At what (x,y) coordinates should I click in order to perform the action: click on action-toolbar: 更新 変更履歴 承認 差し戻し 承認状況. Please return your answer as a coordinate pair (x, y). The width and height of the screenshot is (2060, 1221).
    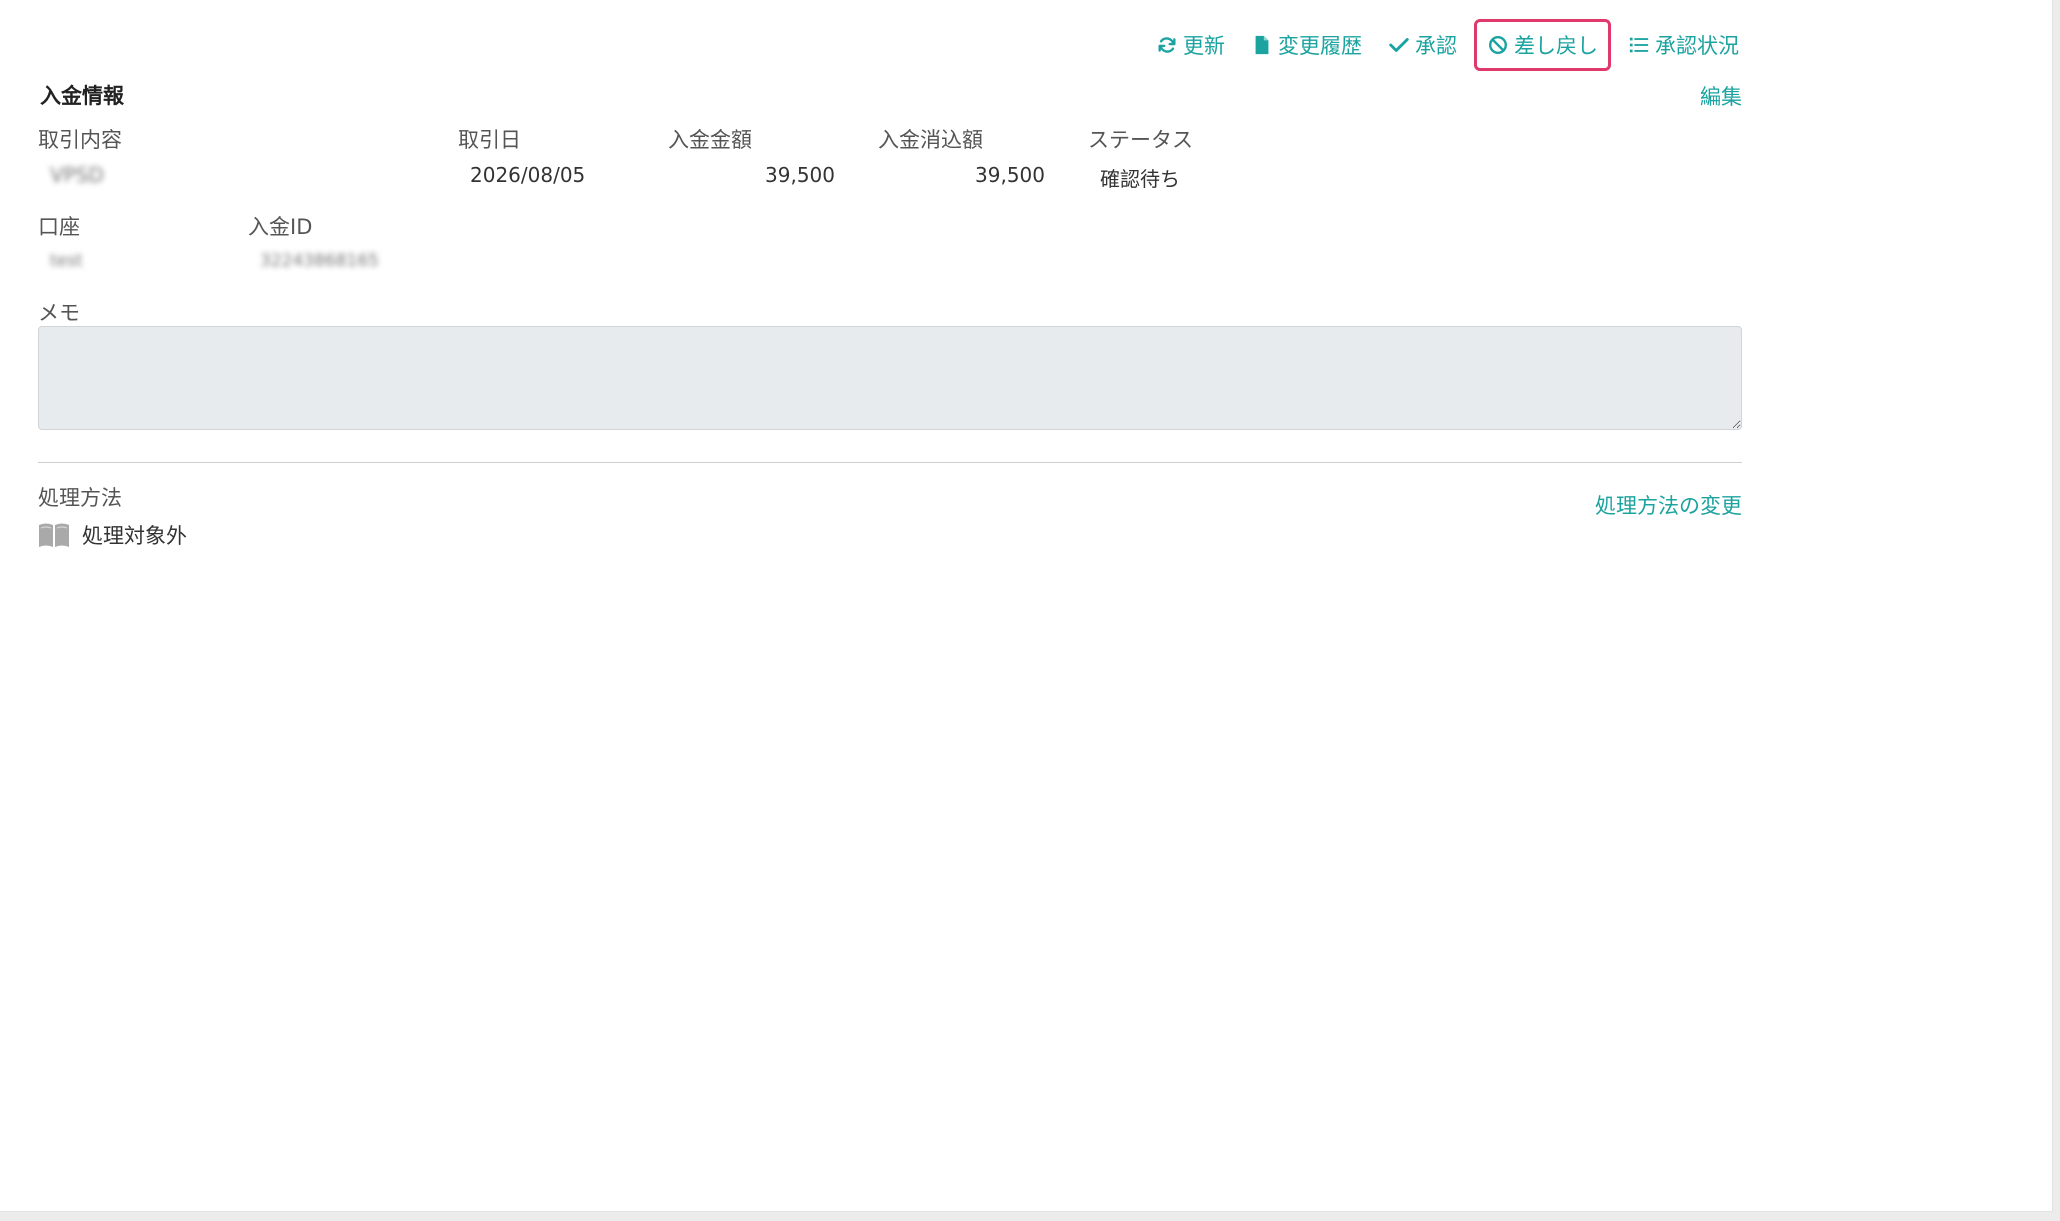
    Looking at the image, I should click on (1442, 45).